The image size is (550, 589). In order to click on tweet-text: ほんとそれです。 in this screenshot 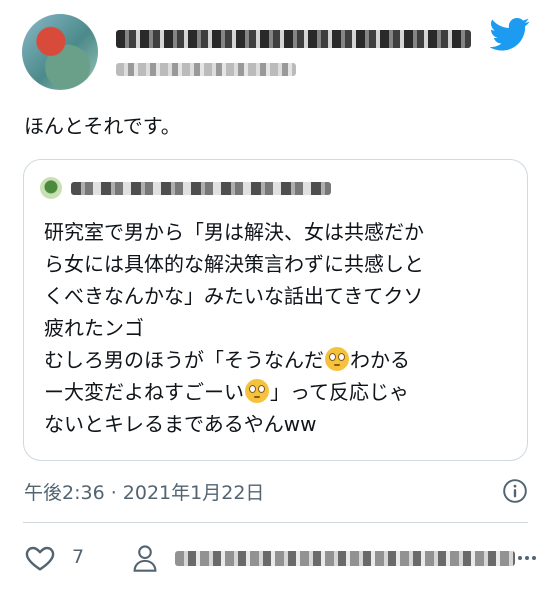, I will do `click(102, 126)`.